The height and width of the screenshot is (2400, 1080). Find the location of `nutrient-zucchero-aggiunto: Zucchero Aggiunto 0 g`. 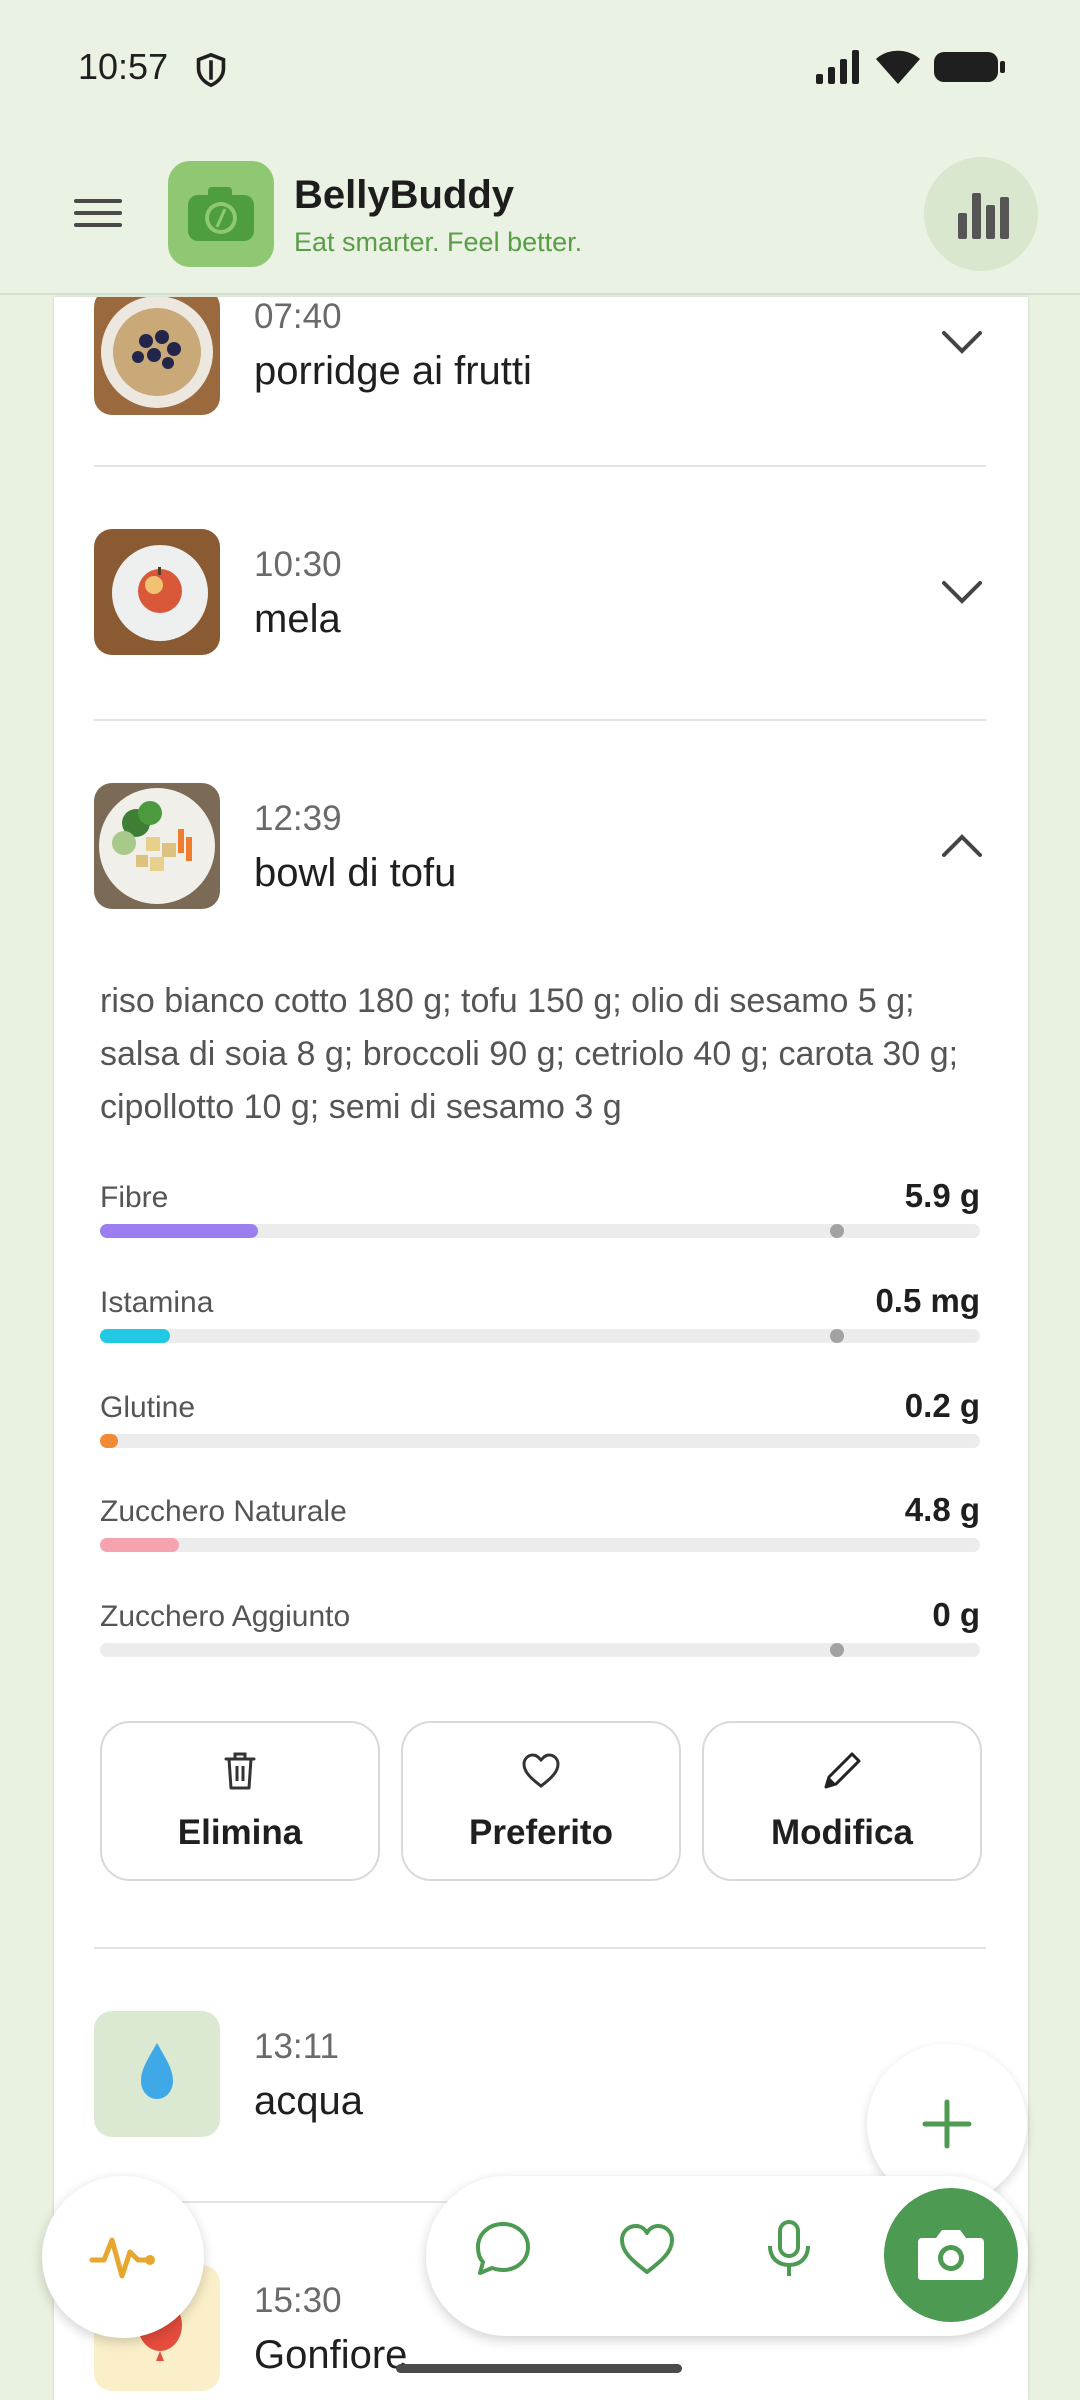

nutrient-zucchero-aggiunto: Zucchero Aggiunto 0 g is located at coordinates (540, 1638).